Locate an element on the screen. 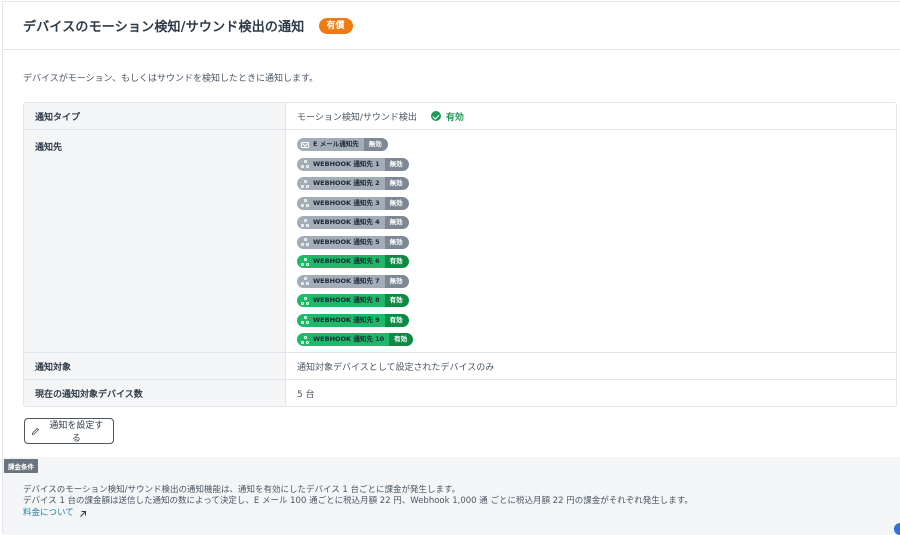 The height and width of the screenshot is (535, 900). destination-name: WEBHOOK 通知先 2 is located at coordinates (341, 183).